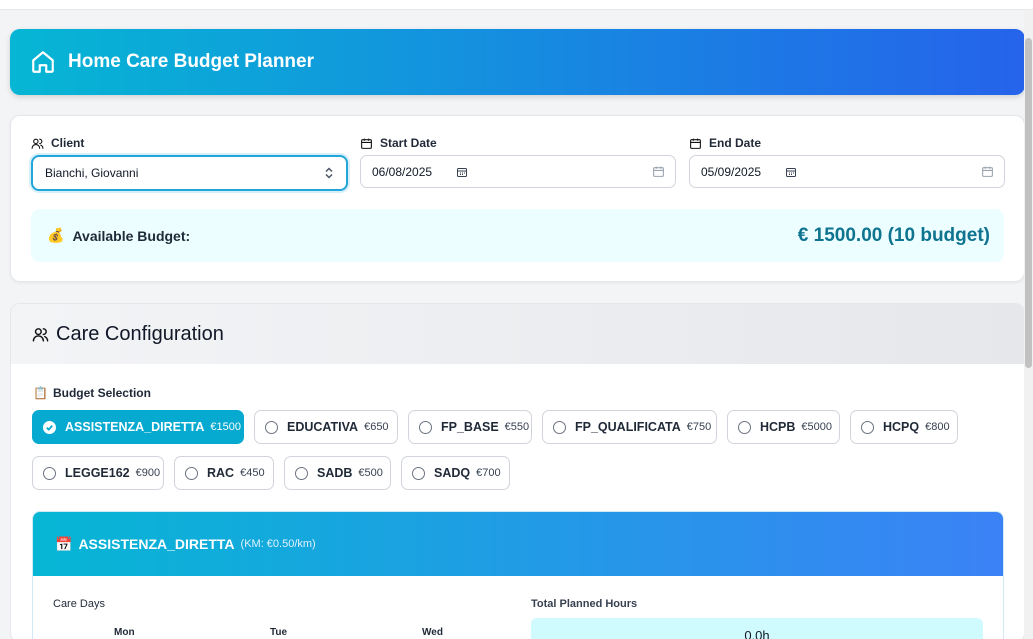  I want to click on budget-option-sadb: SADB €500, so click(337, 473).